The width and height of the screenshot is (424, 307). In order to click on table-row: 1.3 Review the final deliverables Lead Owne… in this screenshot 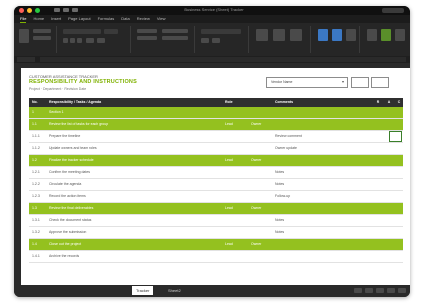, I will do `click(216, 209)`.